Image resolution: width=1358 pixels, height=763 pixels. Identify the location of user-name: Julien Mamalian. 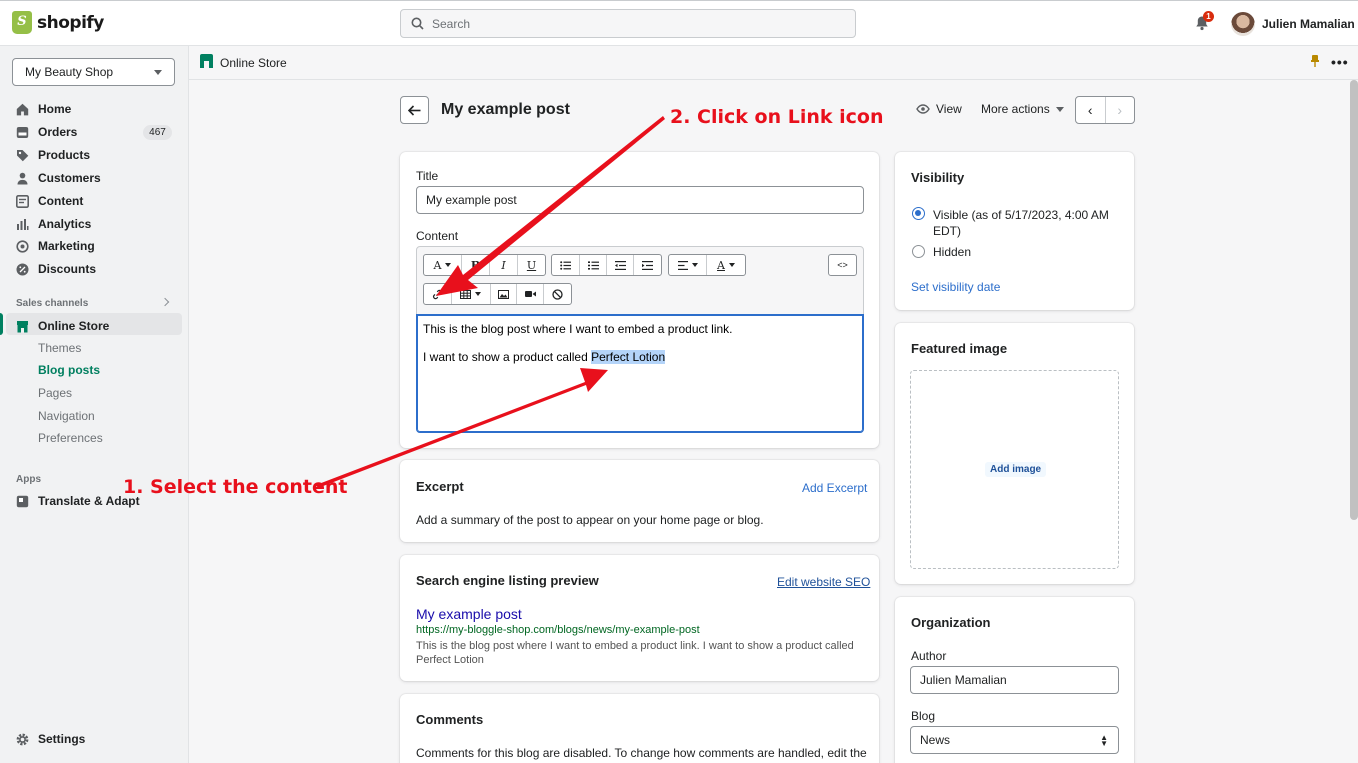
(1308, 24).